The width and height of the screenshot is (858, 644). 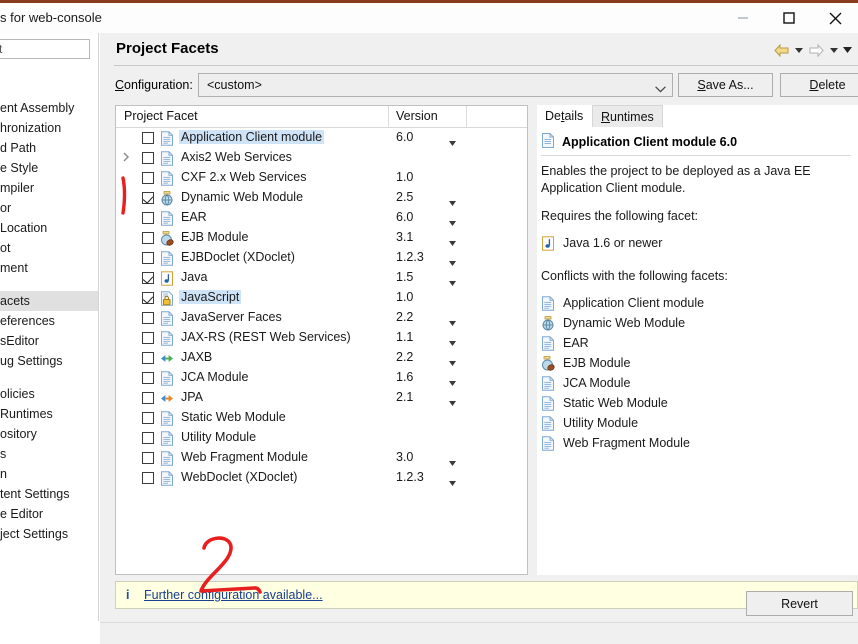 What do you see at coordinates (49, 414) in the screenshot?
I see `sidebar-item: Runtimes` at bounding box center [49, 414].